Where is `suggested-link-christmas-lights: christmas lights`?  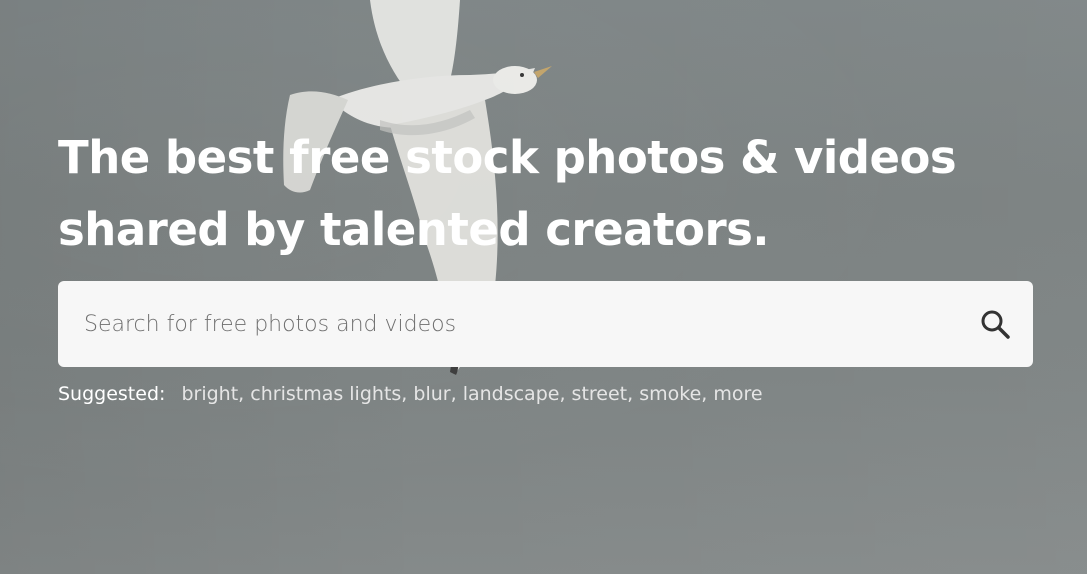 suggested-link-christmas-lights: christmas lights is located at coordinates (325, 394).